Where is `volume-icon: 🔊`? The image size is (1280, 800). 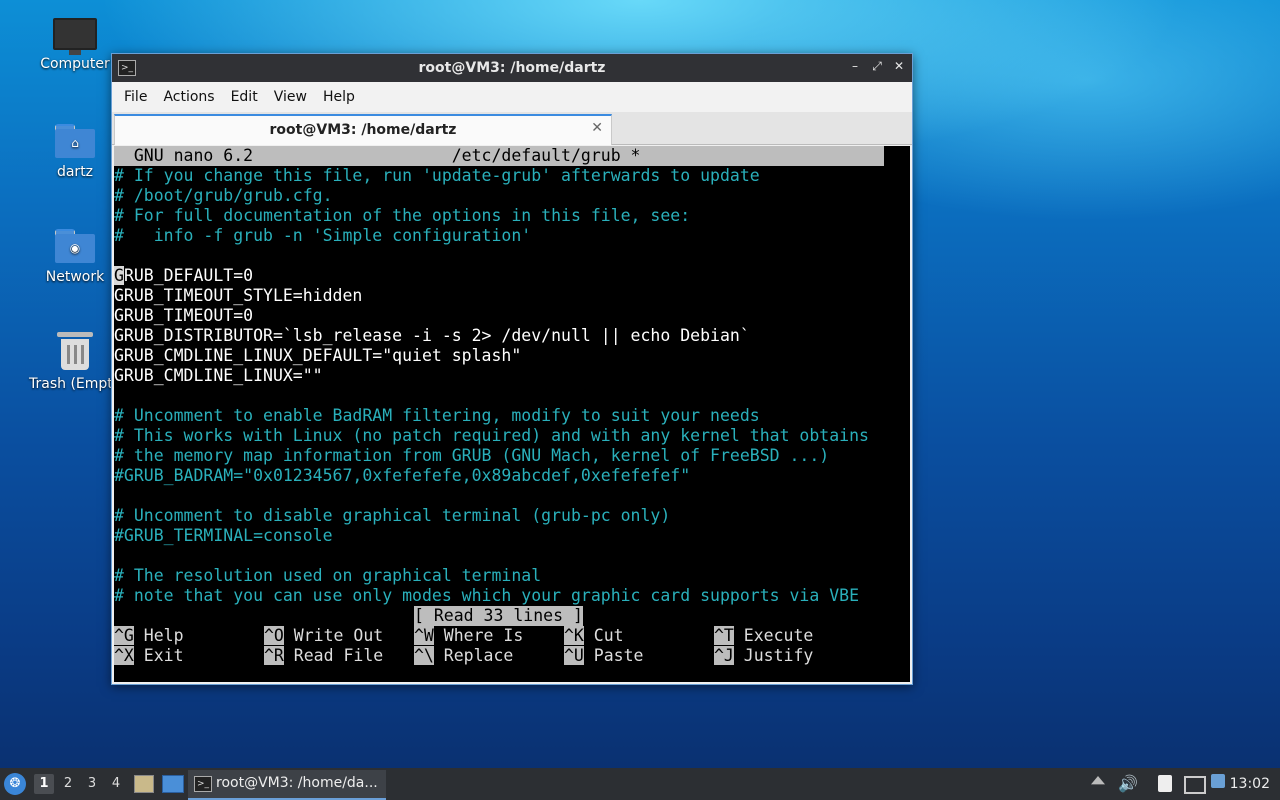
volume-icon: 🔊 is located at coordinates (1128, 784).